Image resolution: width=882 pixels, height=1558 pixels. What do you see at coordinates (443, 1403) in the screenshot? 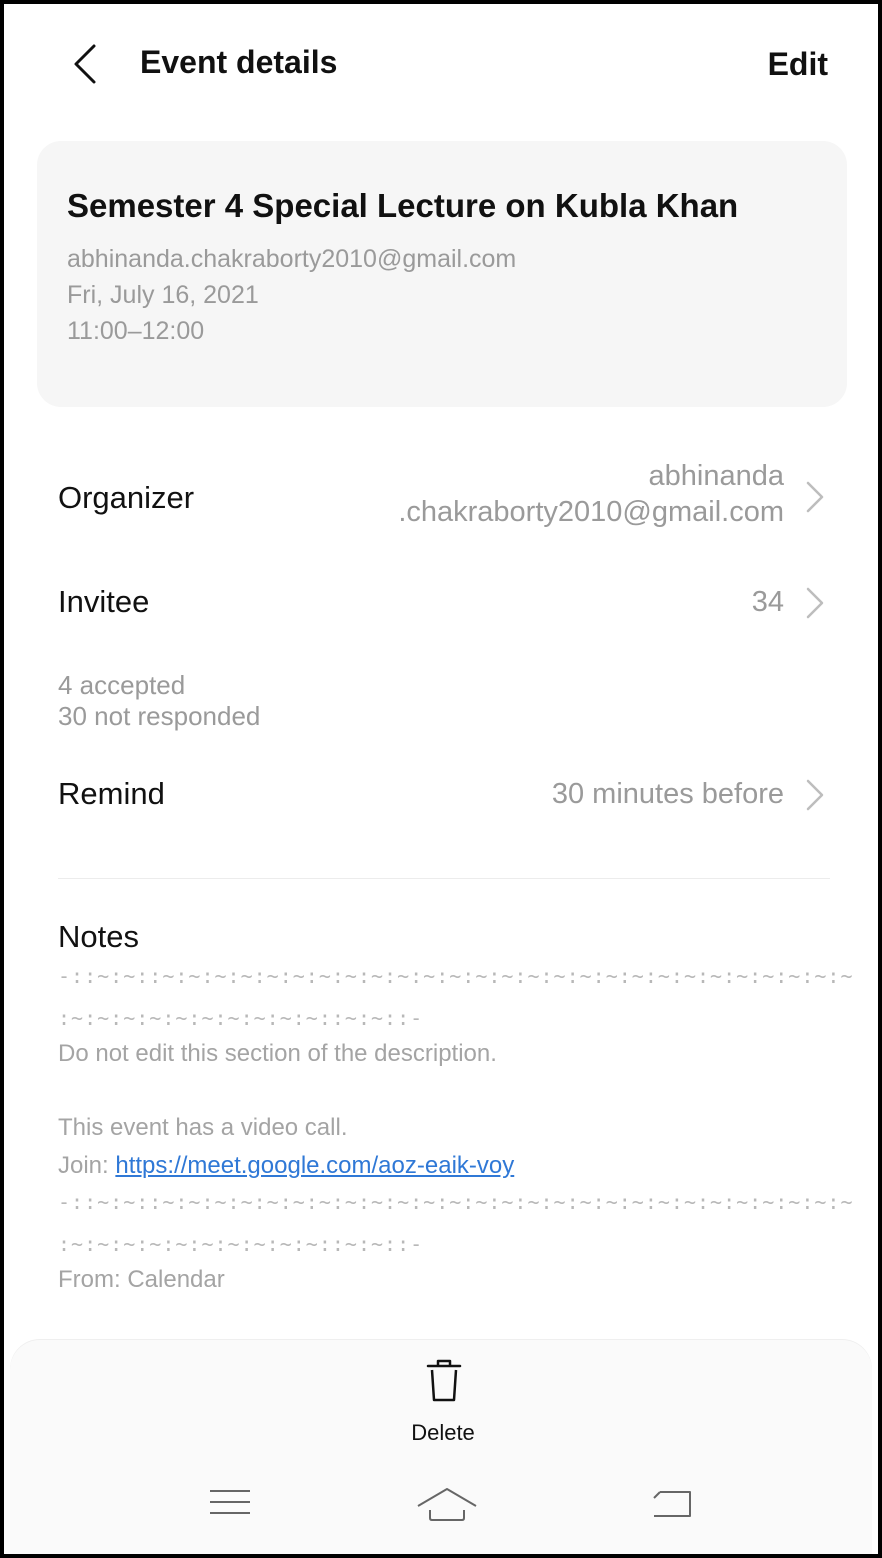
I see `delete-button: Delete` at bounding box center [443, 1403].